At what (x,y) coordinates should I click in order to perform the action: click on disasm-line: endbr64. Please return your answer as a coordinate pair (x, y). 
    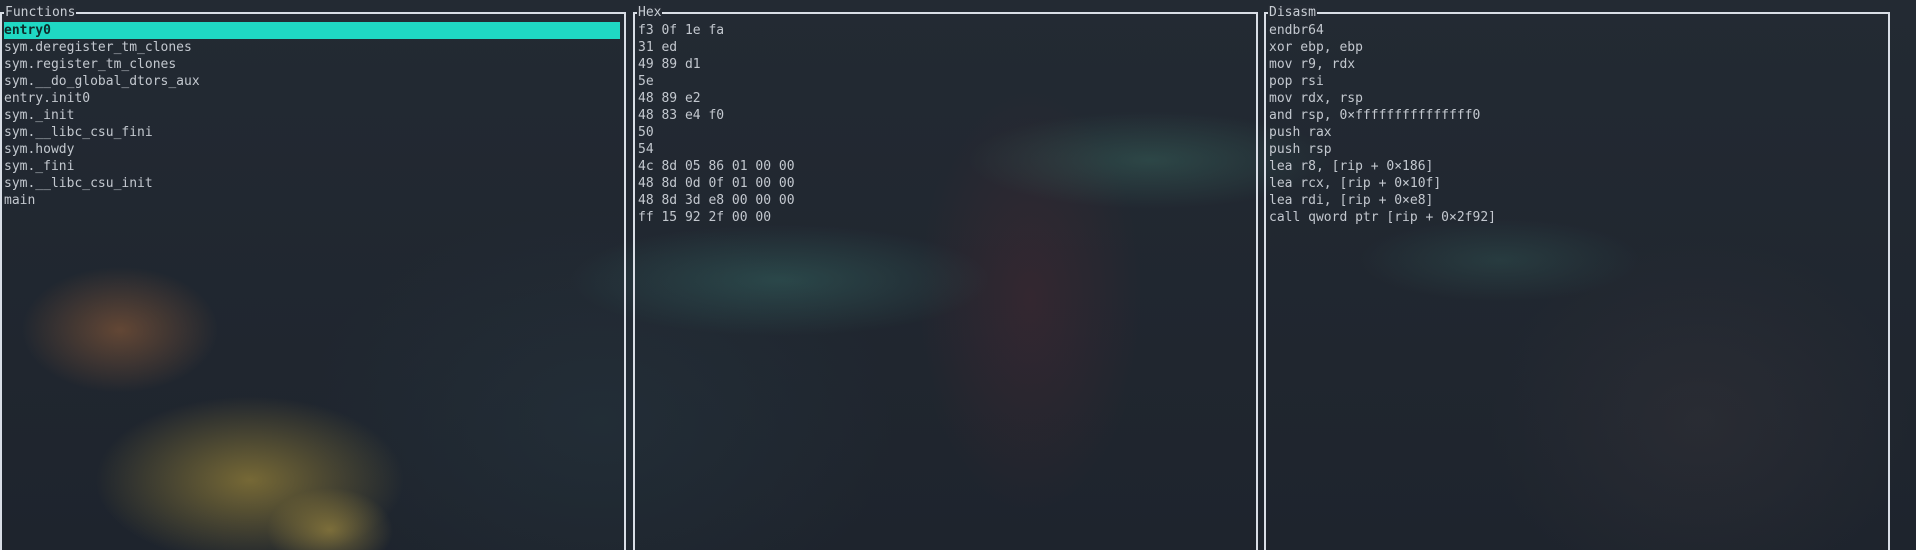
    Looking at the image, I should click on (1296, 30).